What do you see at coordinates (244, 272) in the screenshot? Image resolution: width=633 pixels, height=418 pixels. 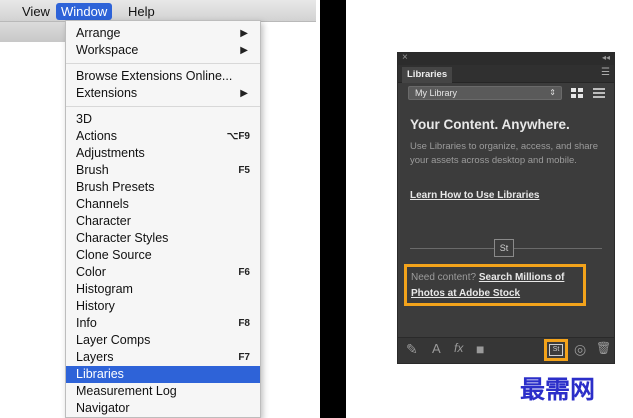 I see `shortcut-label: F6` at bounding box center [244, 272].